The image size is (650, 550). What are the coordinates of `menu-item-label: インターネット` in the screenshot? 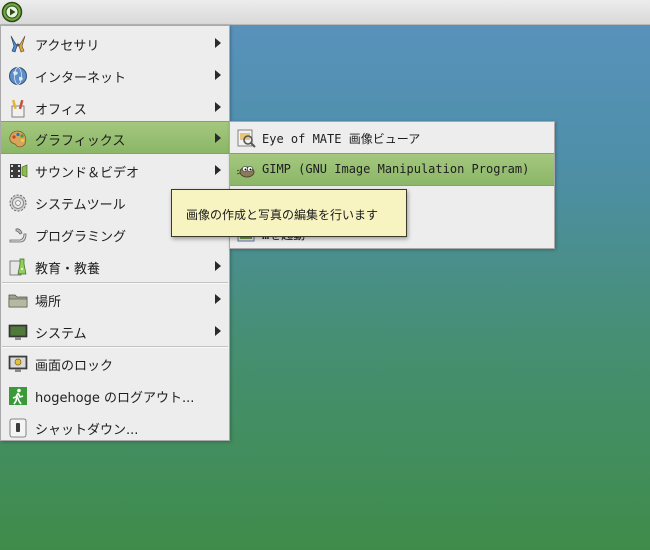 It's located at (81, 78).